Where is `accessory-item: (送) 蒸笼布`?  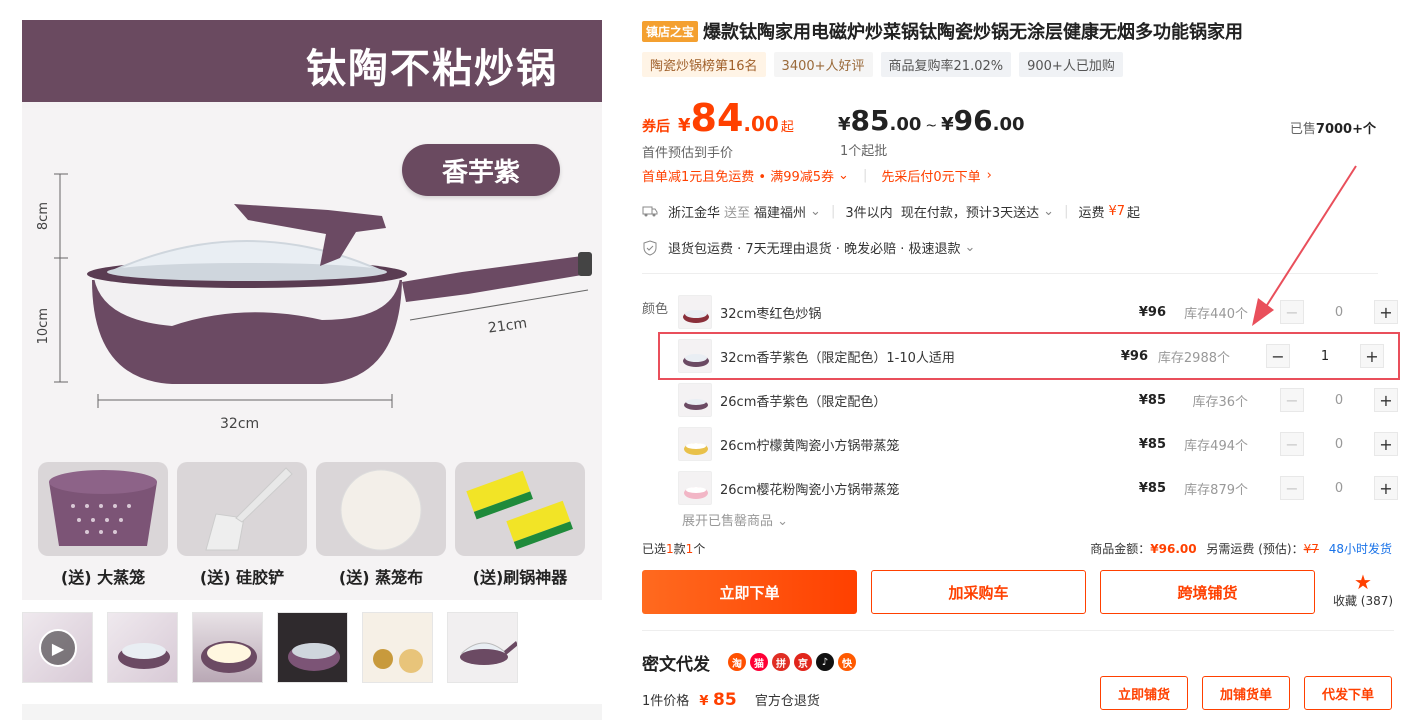 accessory-item: (送) 蒸笼布 is located at coordinates (381, 525).